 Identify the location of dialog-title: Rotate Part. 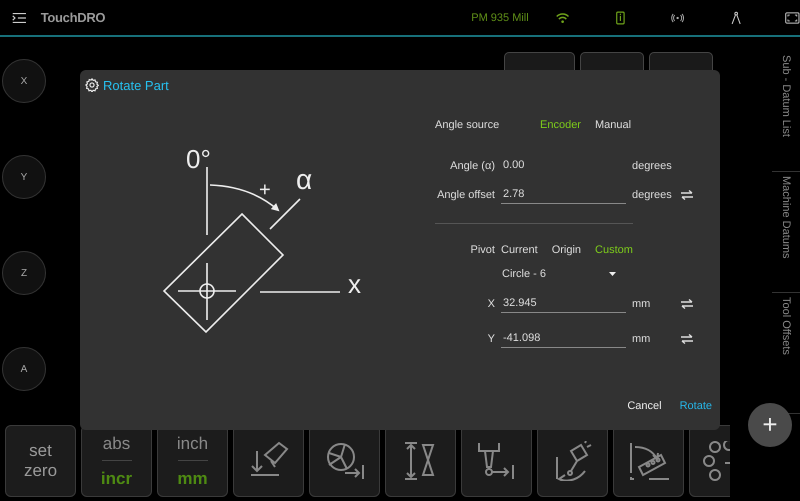
(136, 85).